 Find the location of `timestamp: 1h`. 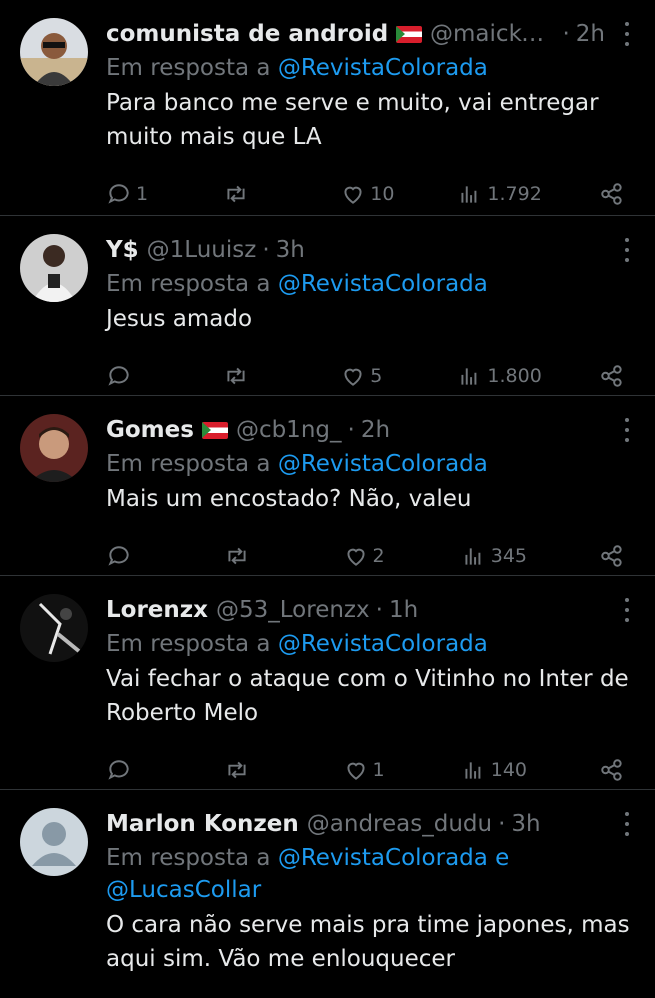

timestamp: 1h is located at coordinates (403, 610).